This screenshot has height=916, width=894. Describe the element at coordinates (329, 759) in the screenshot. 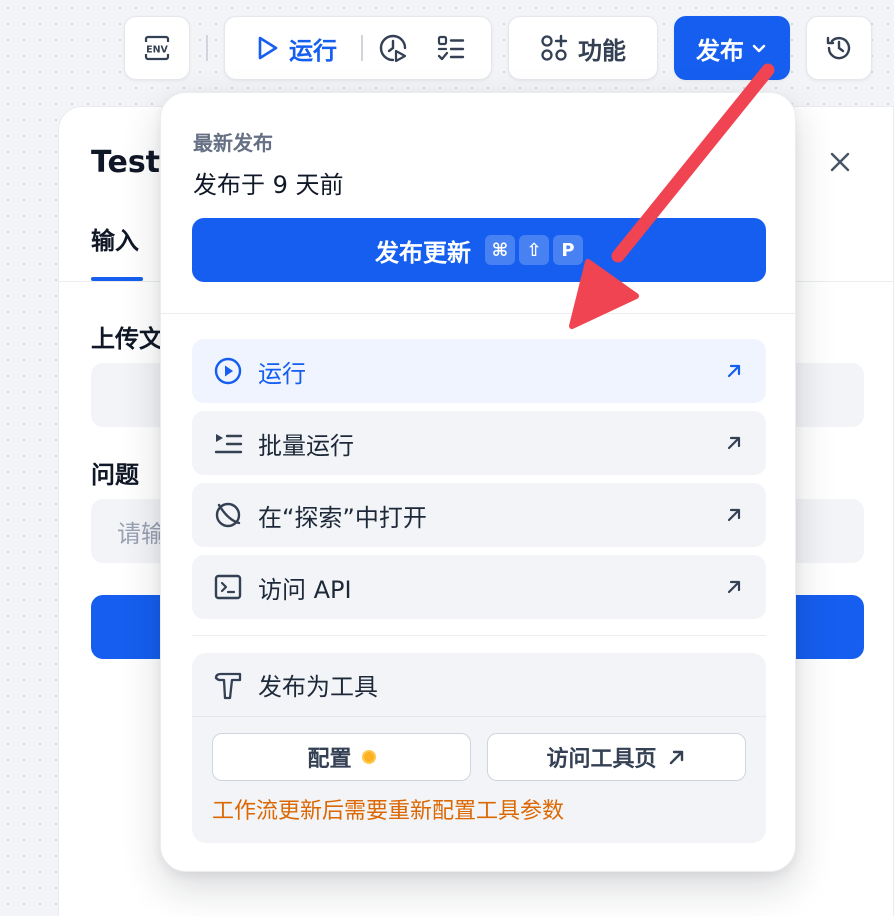

I see `config-label: 配置` at that location.